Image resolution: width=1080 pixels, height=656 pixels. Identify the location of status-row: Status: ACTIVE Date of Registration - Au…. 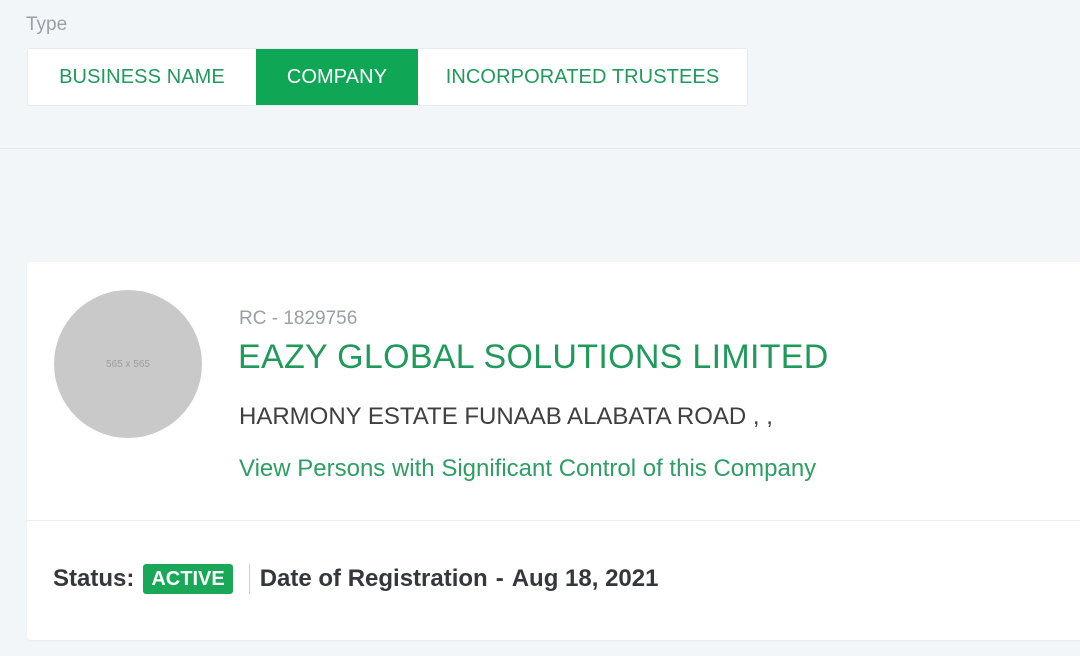
(355, 579).